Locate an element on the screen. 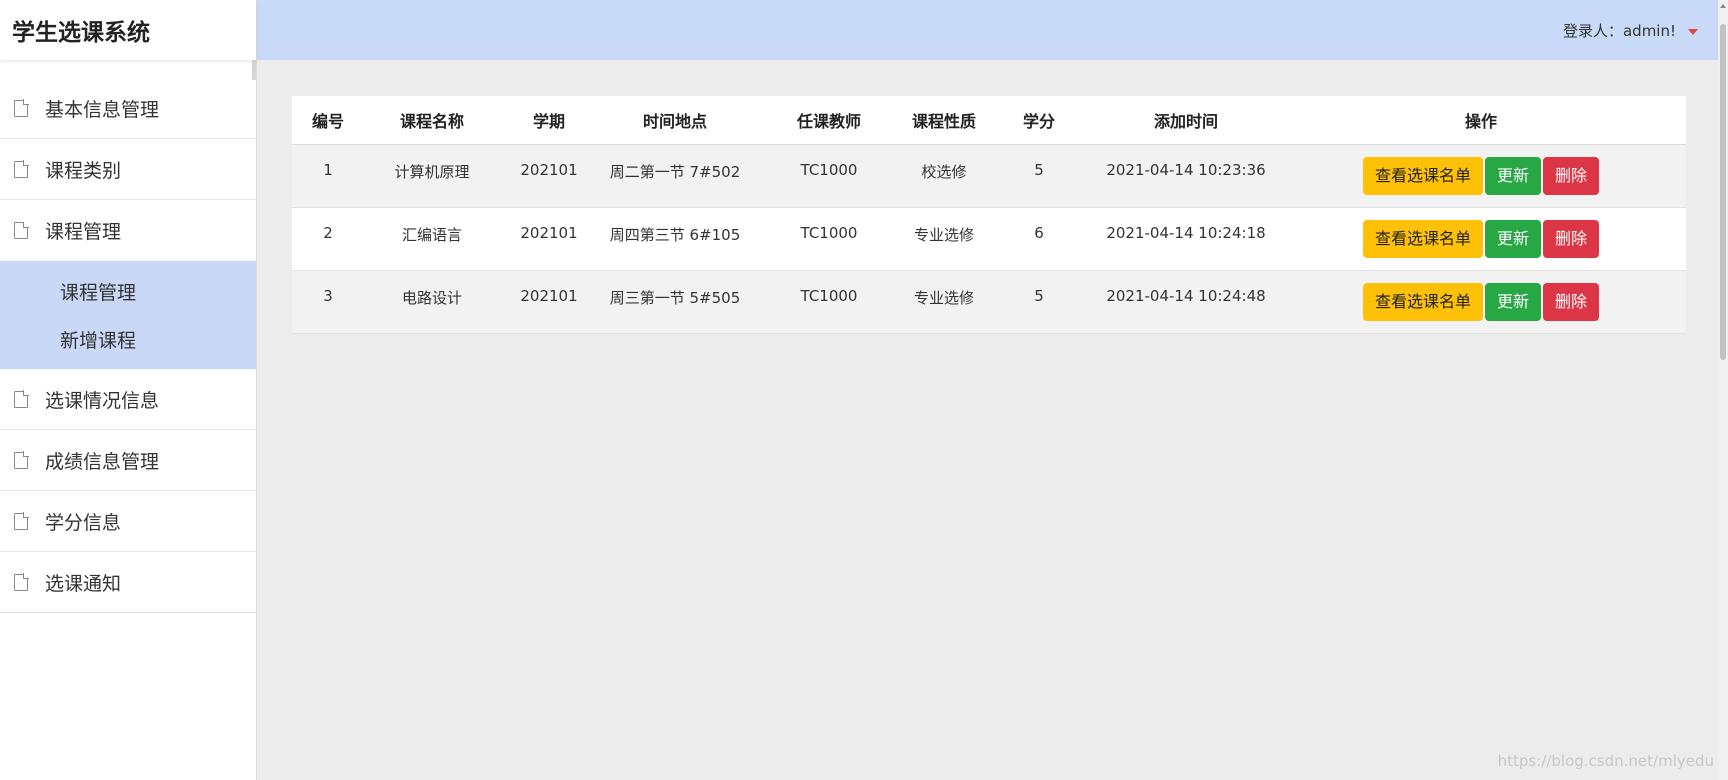 The image size is (1728, 780). sidebar-item-selection-notice: 选课通知 is located at coordinates (128, 582).